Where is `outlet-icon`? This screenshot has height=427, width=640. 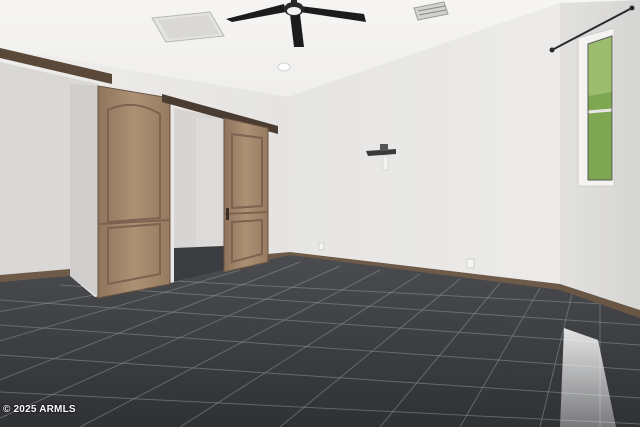
outlet-icon is located at coordinates (470, 263).